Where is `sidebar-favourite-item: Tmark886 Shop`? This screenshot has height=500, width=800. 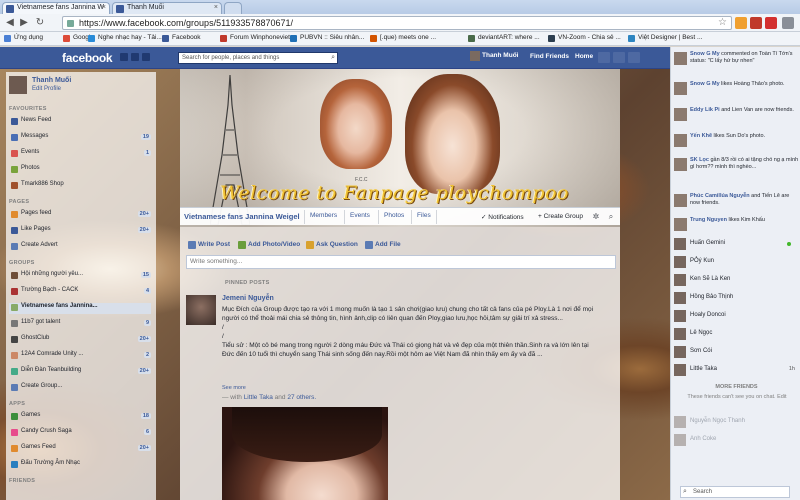 sidebar-favourite-item: Tmark886 Shop is located at coordinates (80, 186).